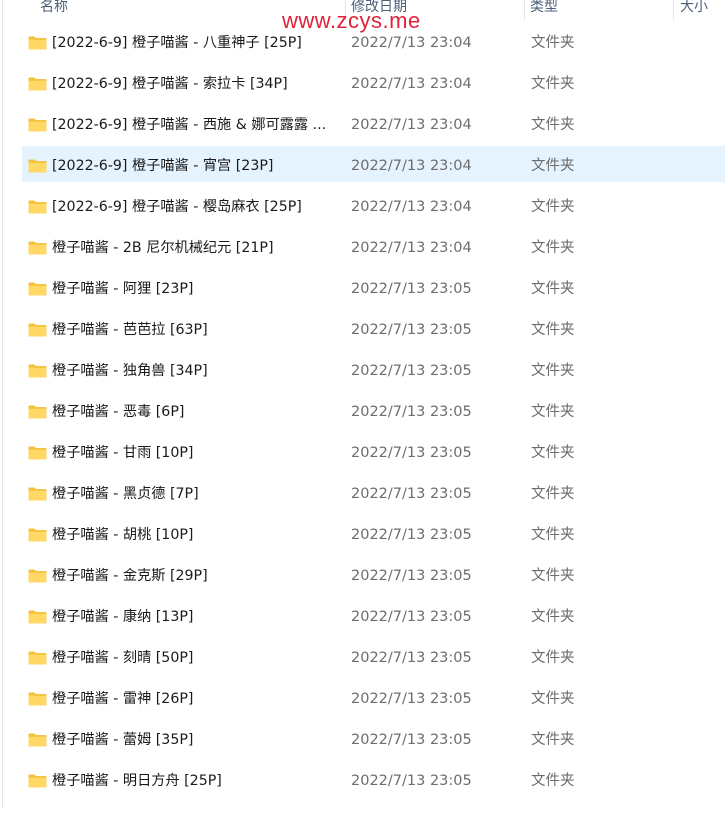 The width and height of the screenshot is (725, 817). Describe the element at coordinates (197, 207) in the screenshot. I see `file-name: [2022-6-9] 橙子喵酱 - 樱岛麻衣 [25P]` at that location.